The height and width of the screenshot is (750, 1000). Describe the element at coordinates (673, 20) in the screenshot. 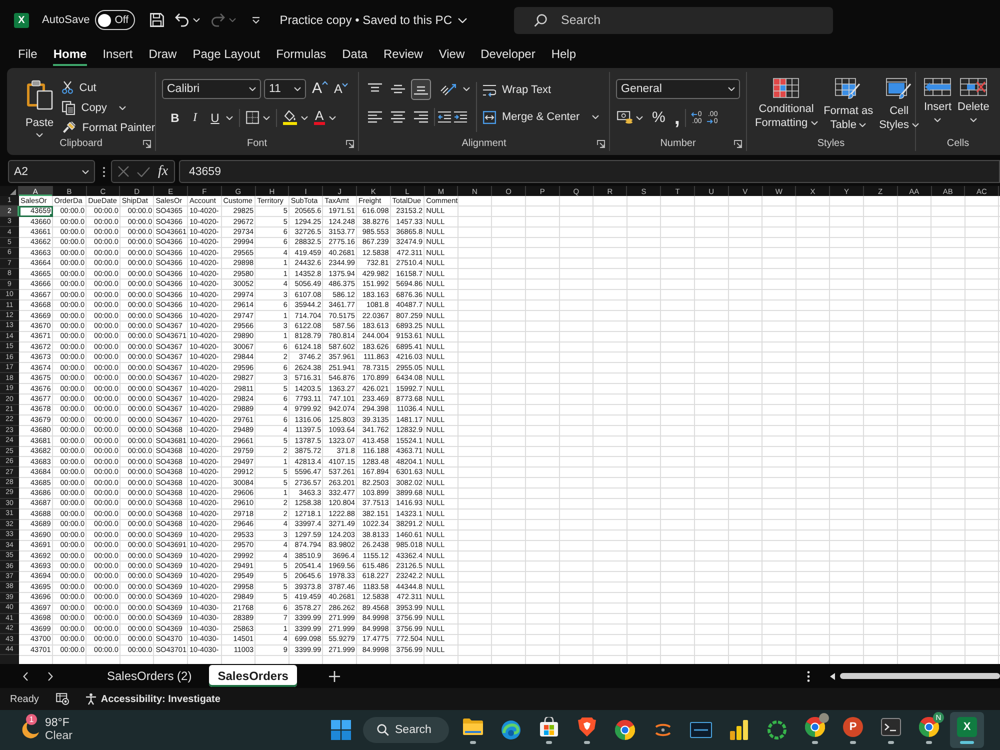

I see `search-field: Search` at that location.